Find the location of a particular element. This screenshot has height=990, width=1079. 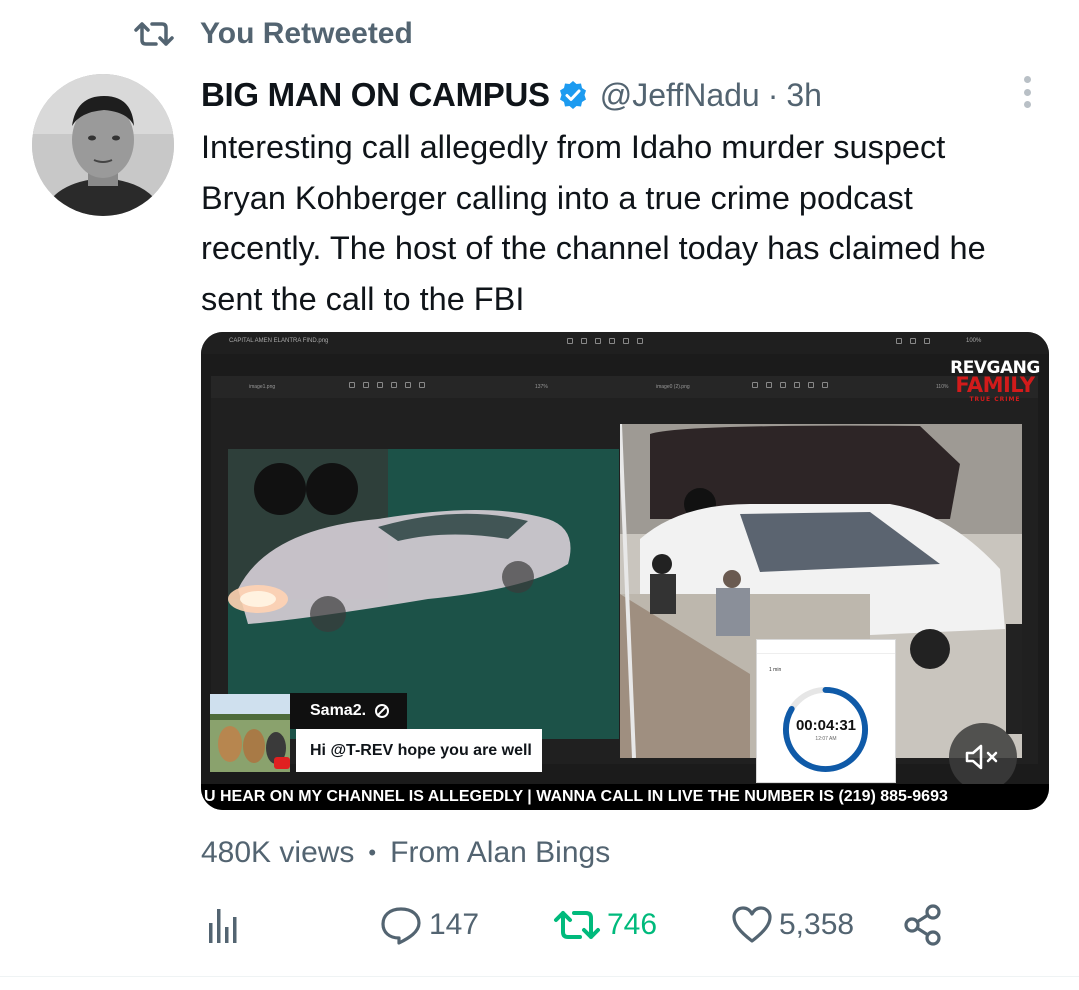

tweet-actions: 147 746 5,358 is located at coordinates (581, 925).